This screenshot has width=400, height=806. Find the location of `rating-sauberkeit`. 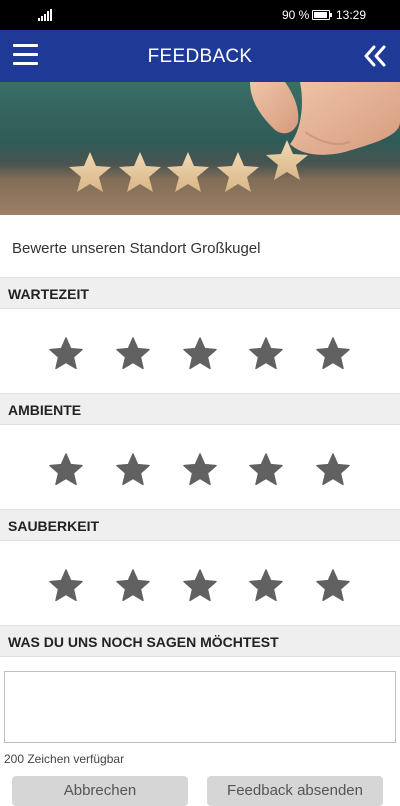

rating-sauberkeit is located at coordinates (200, 587).